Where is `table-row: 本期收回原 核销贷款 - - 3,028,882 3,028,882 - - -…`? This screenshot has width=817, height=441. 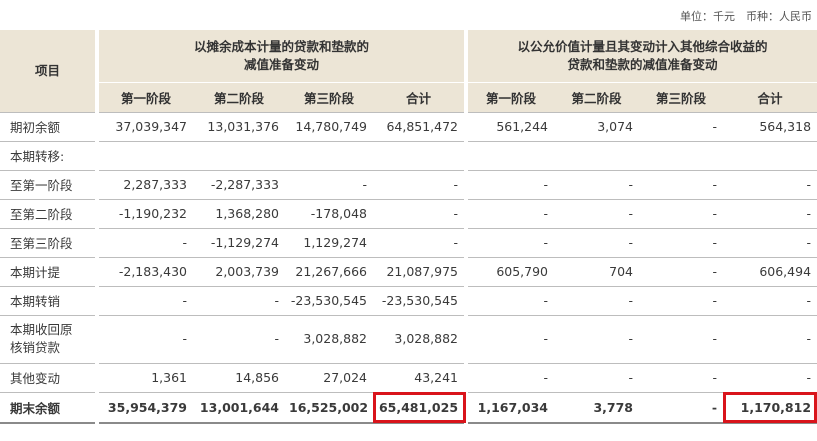
table-row: 本期收回原 核销贷款 - - 3,028,882 3,028,882 - - -… is located at coordinates (408, 339).